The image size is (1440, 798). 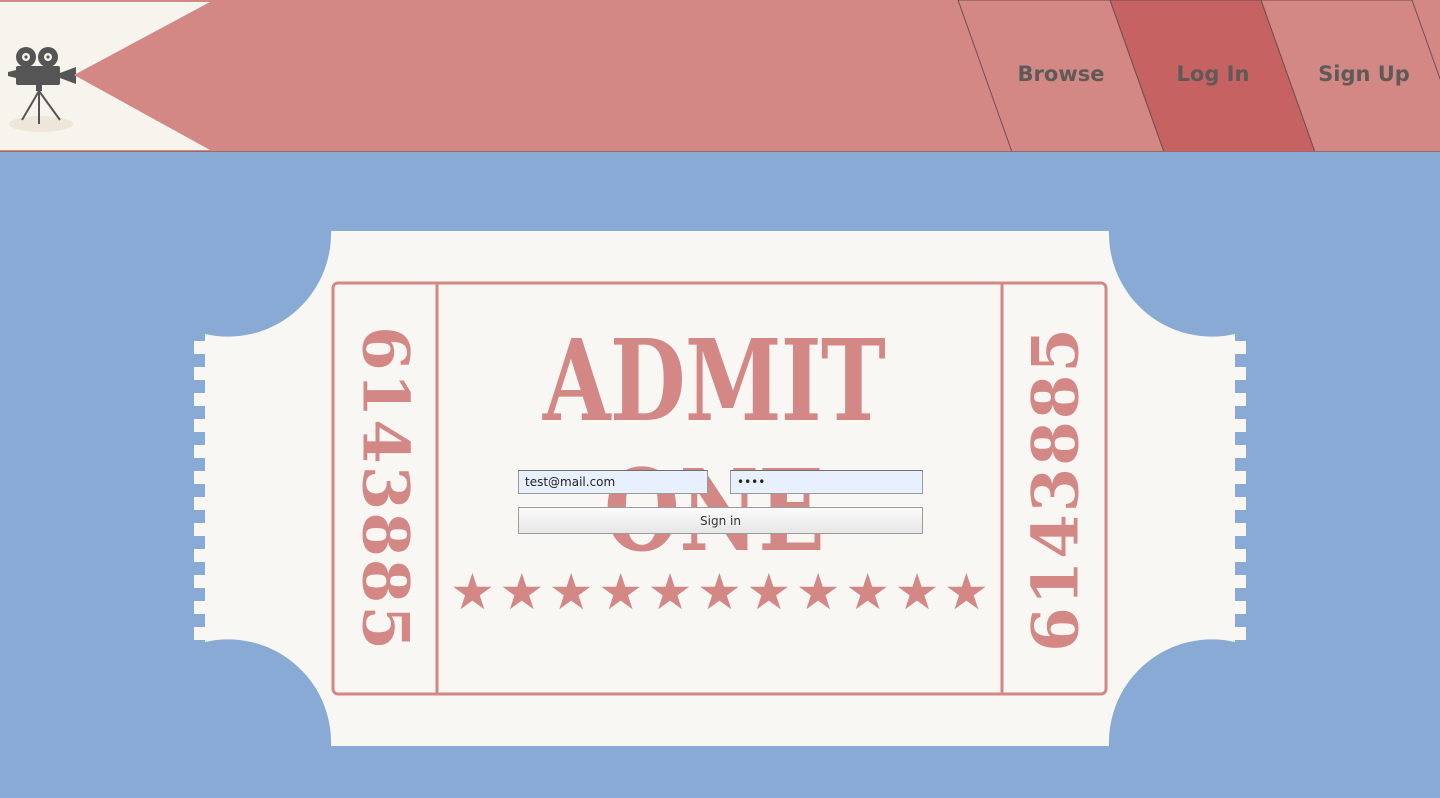 What do you see at coordinates (169, 75) in the screenshot?
I see `brand-title: Movie Tracker` at bounding box center [169, 75].